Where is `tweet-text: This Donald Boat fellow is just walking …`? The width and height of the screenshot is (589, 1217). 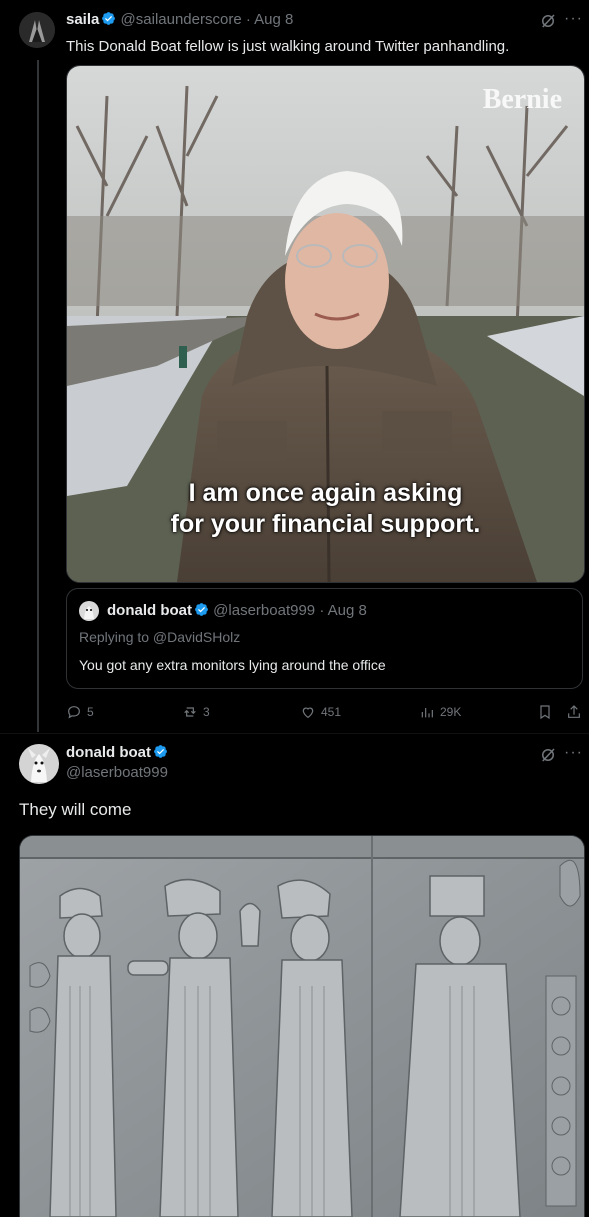
tweet-text: This Donald Boat fellow is just walking … is located at coordinates (288, 46).